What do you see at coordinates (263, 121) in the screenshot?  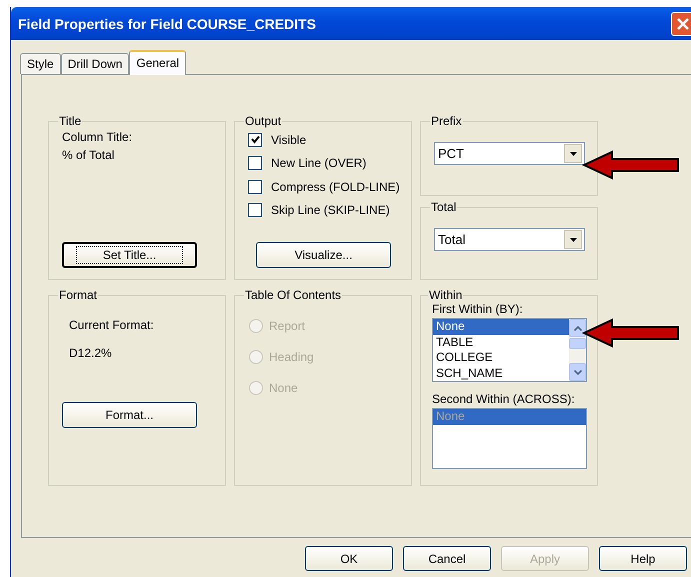 I see `group-label: Output` at bounding box center [263, 121].